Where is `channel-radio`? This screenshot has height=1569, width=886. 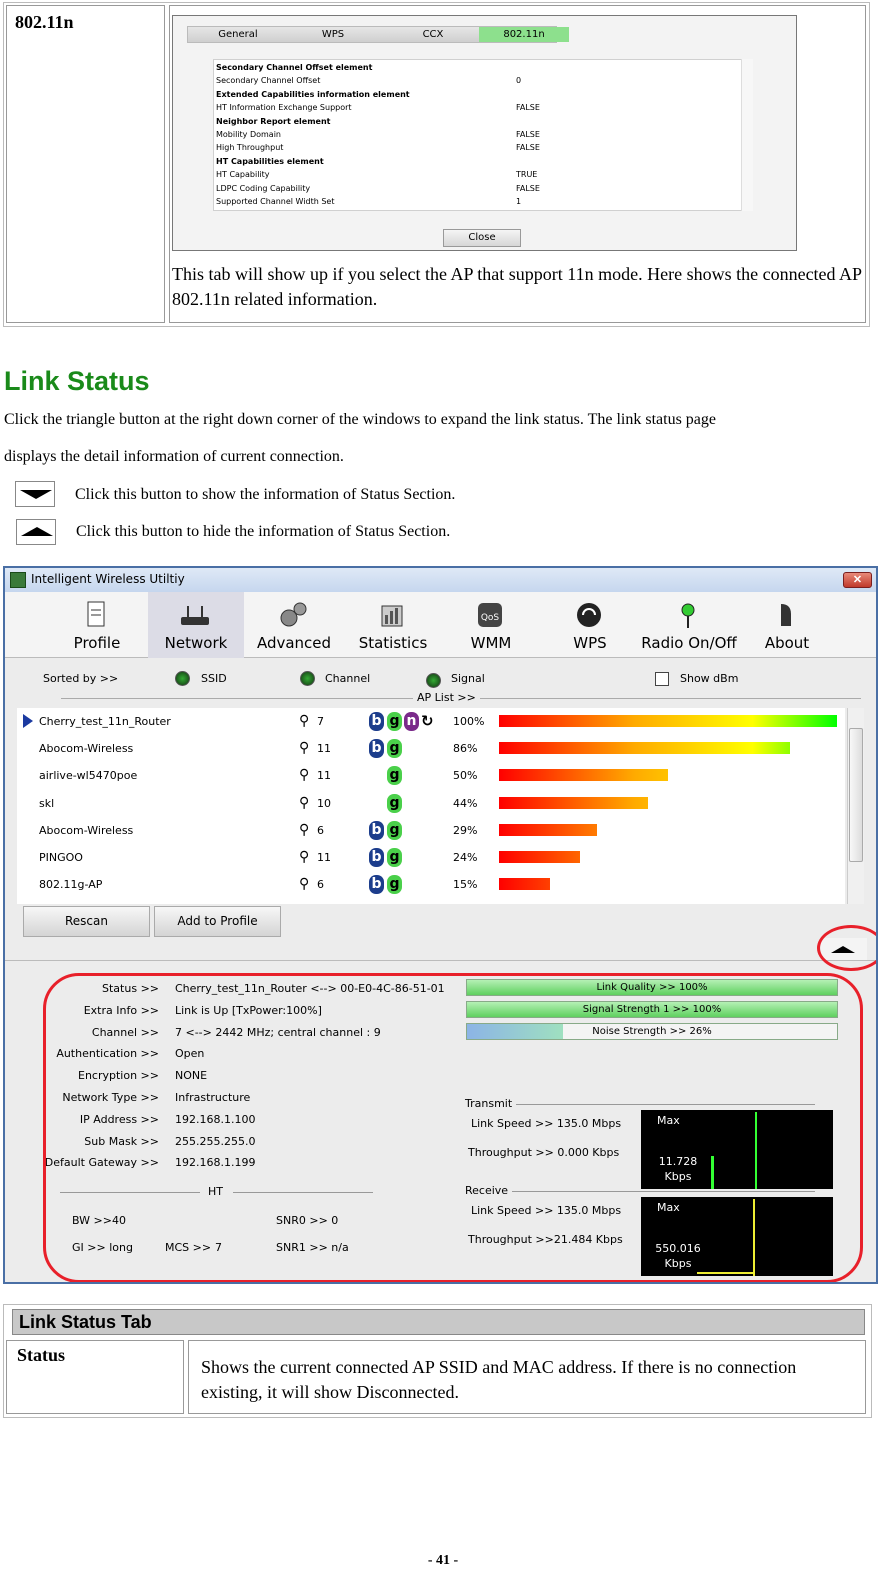
channel-radio is located at coordinates (307, 678).